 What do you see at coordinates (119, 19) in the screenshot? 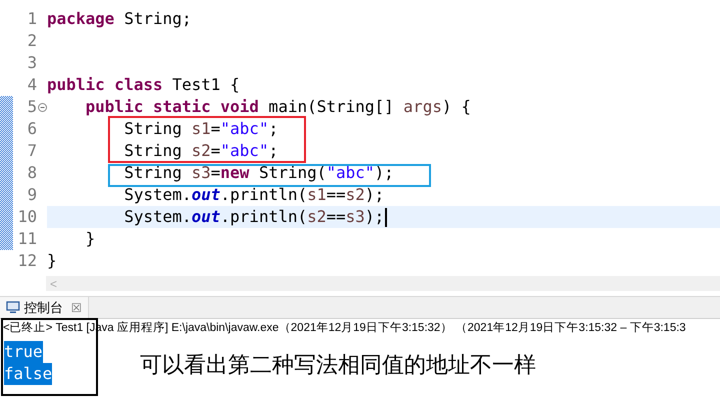
I see `code-line: package String;` at bounding box center [119, 19].